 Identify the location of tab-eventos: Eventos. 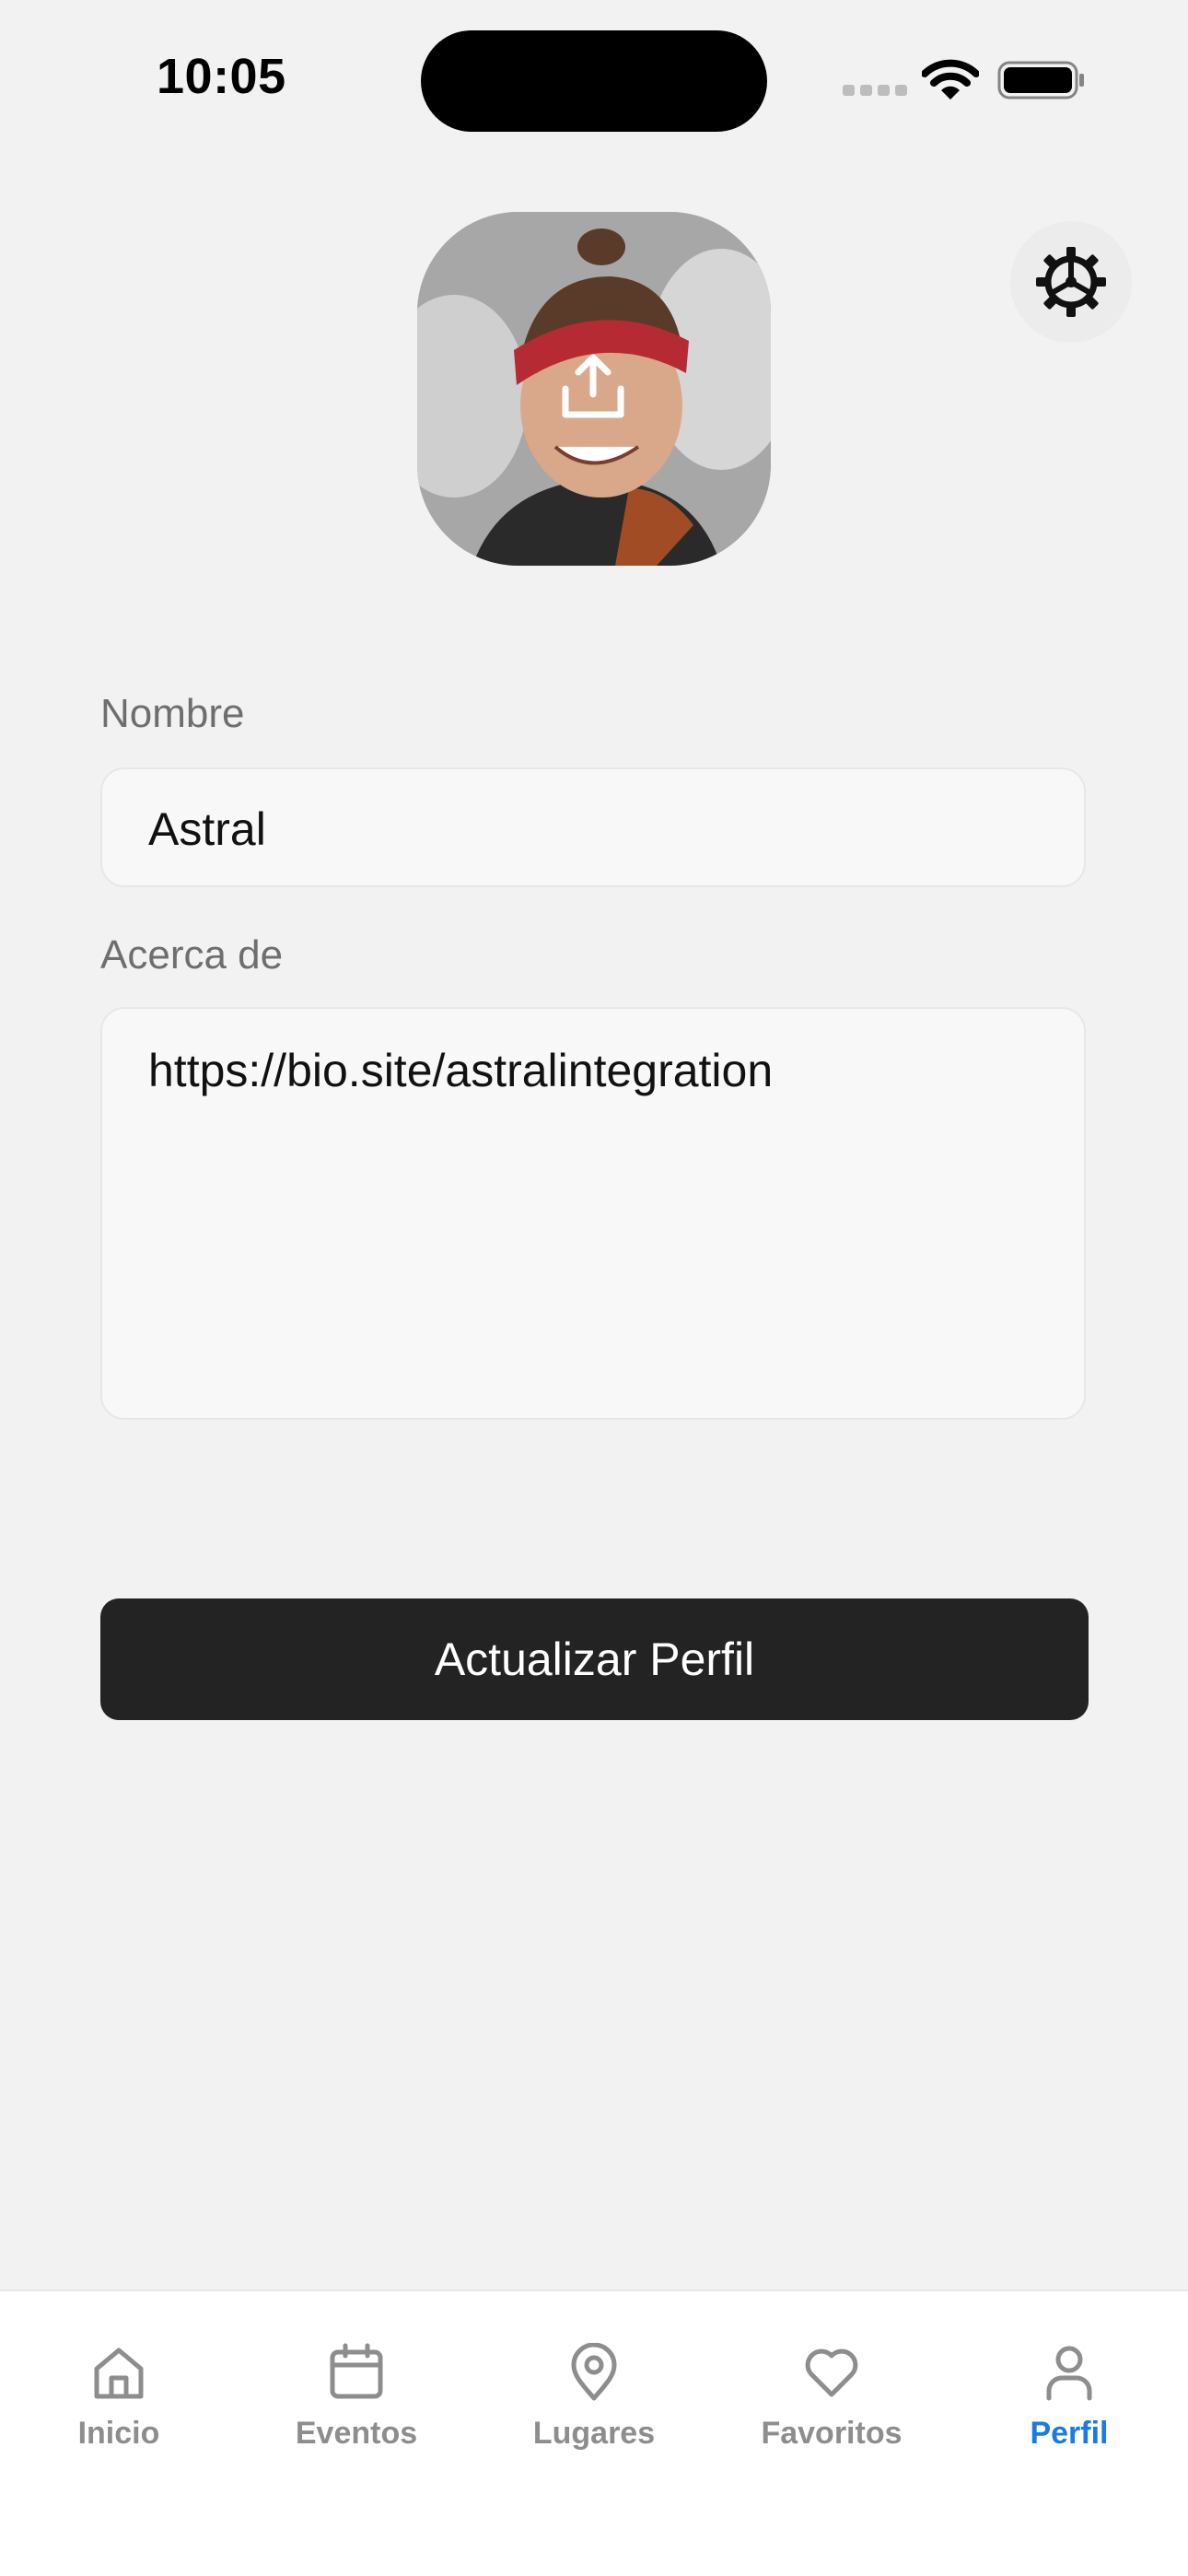
(356, 2383).